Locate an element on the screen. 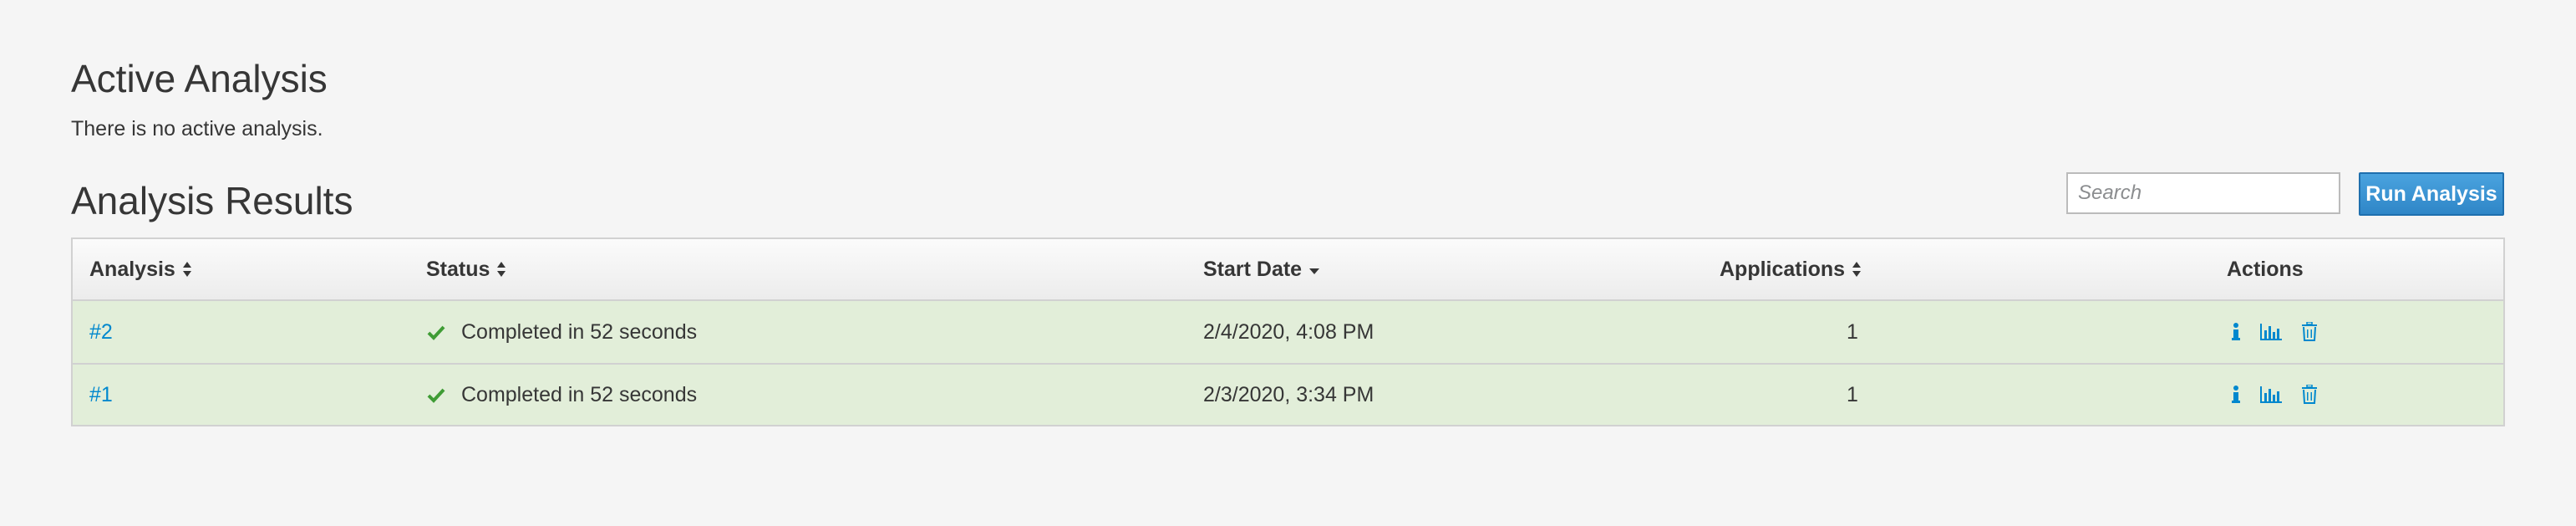  column-header-status: Status is located at coordinates (466, 269).